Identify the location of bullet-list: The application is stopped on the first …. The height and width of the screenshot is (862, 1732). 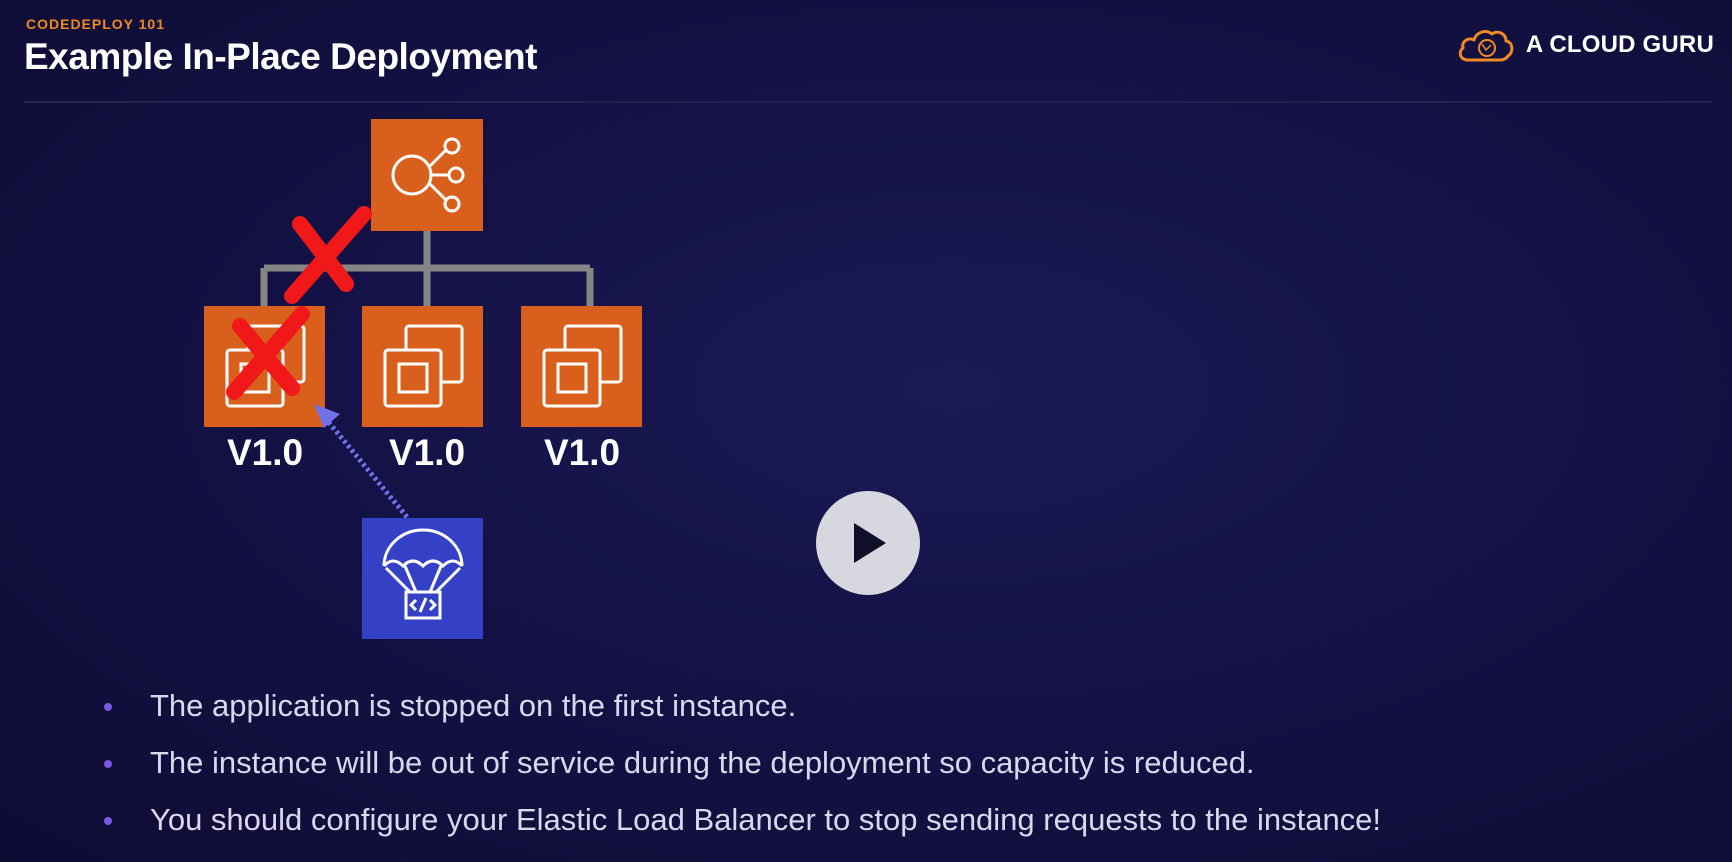
(739, 767).